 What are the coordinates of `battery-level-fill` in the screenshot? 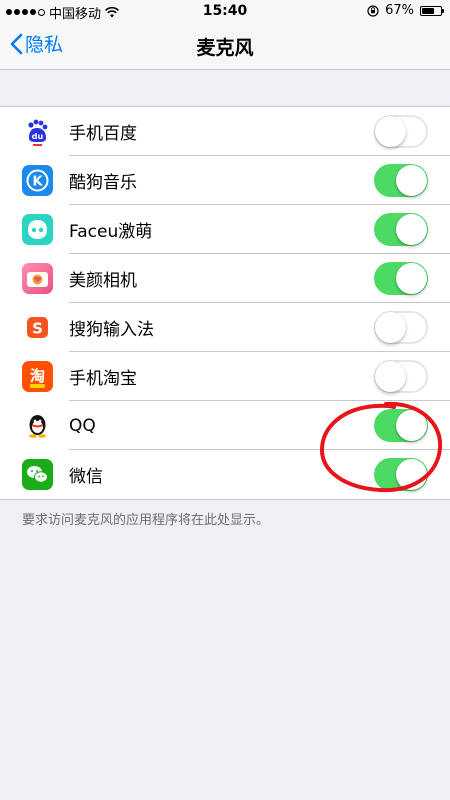 It's located at (428, 10).